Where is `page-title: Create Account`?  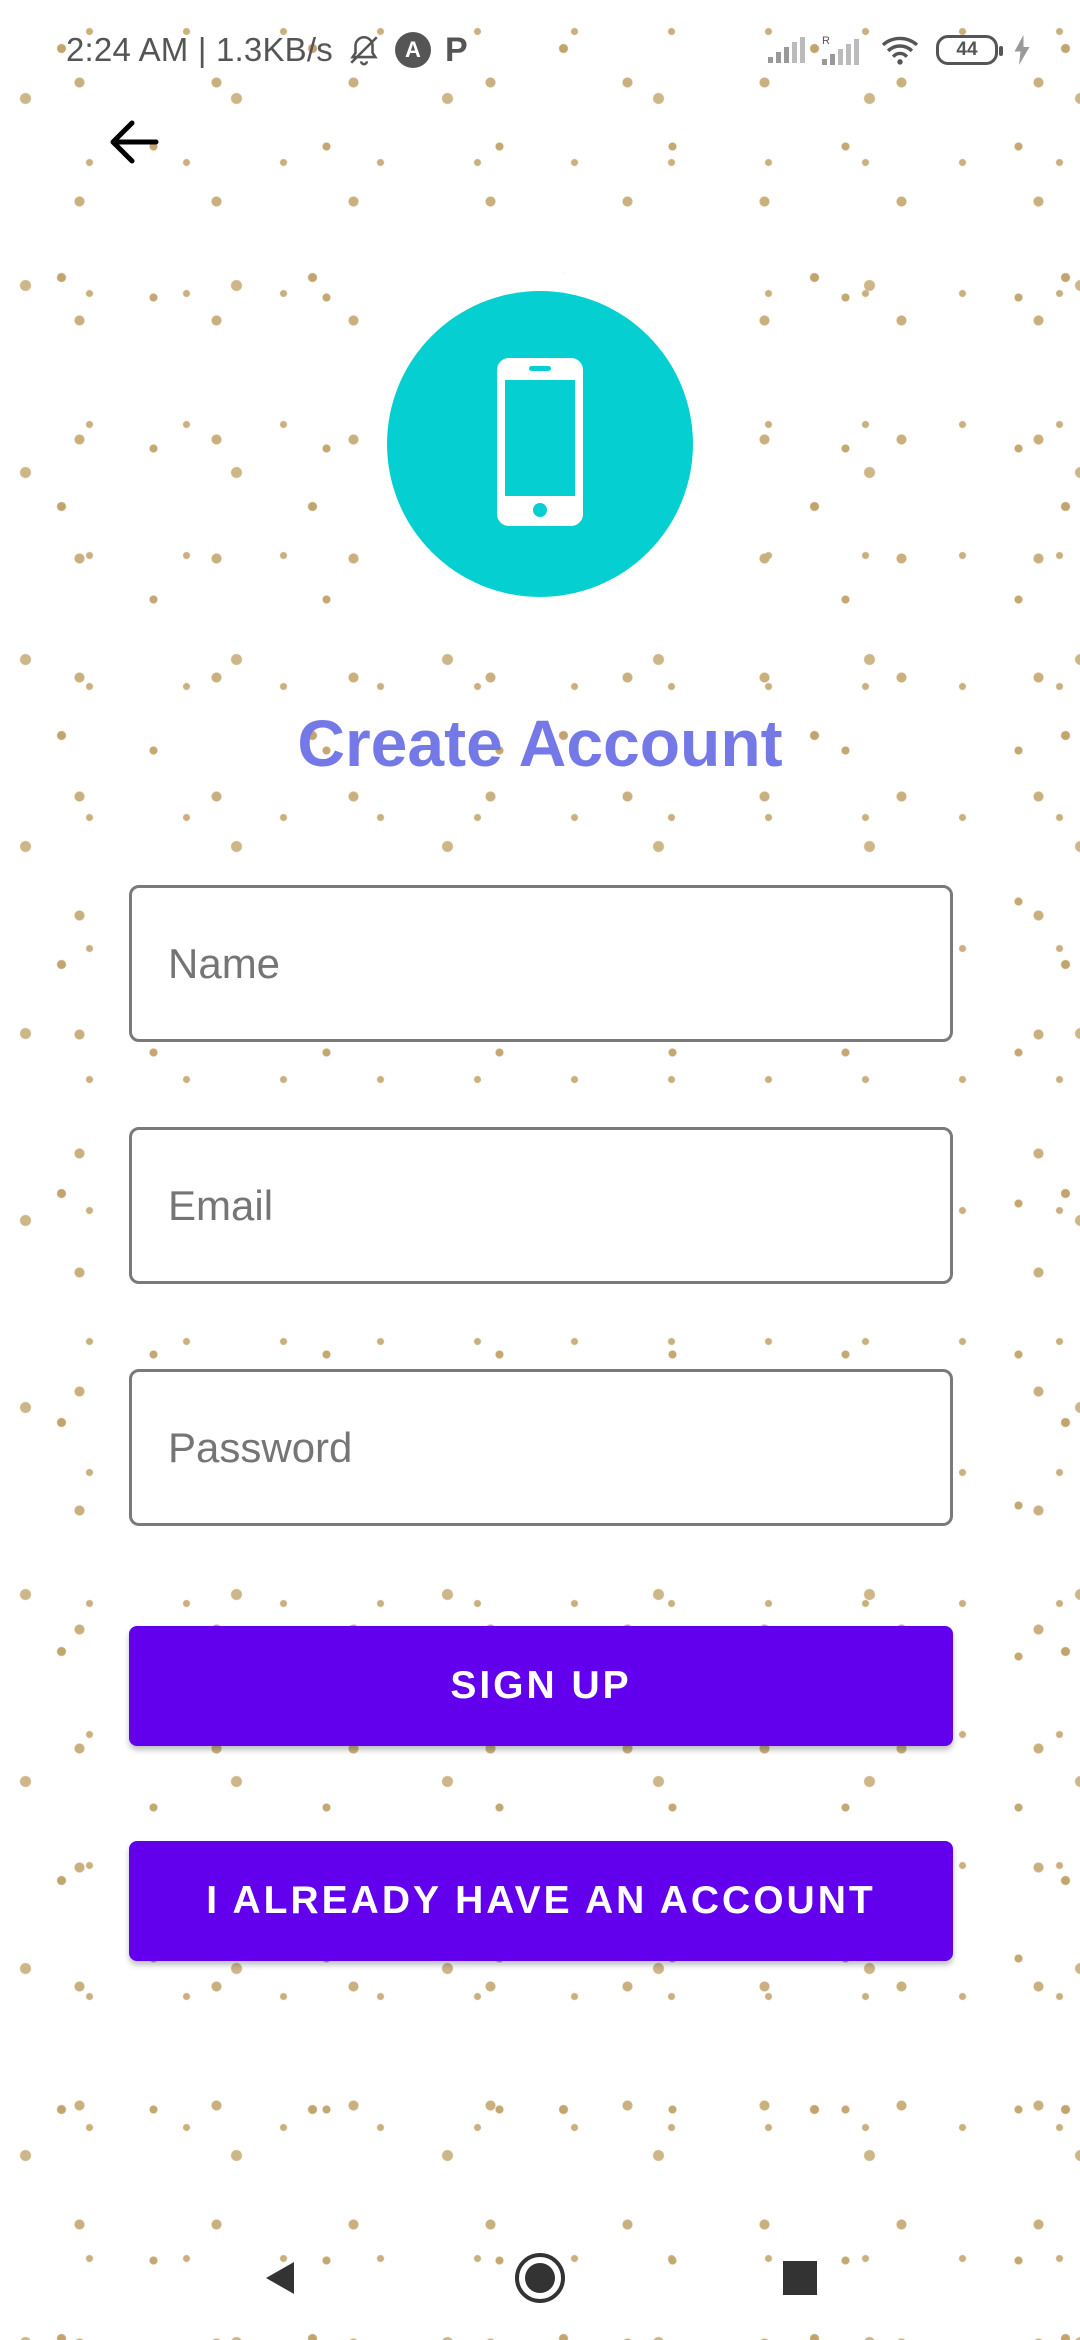 page-title: Create Account is located at coordinates (540, 743).